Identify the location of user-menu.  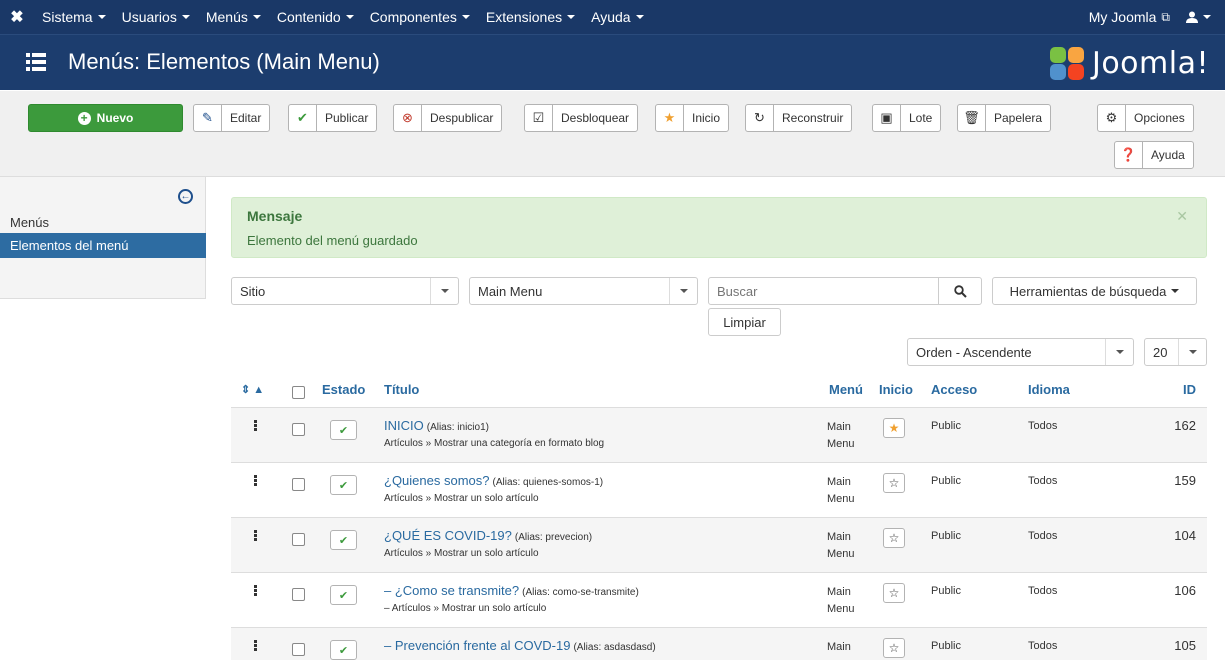
(1201, 17).